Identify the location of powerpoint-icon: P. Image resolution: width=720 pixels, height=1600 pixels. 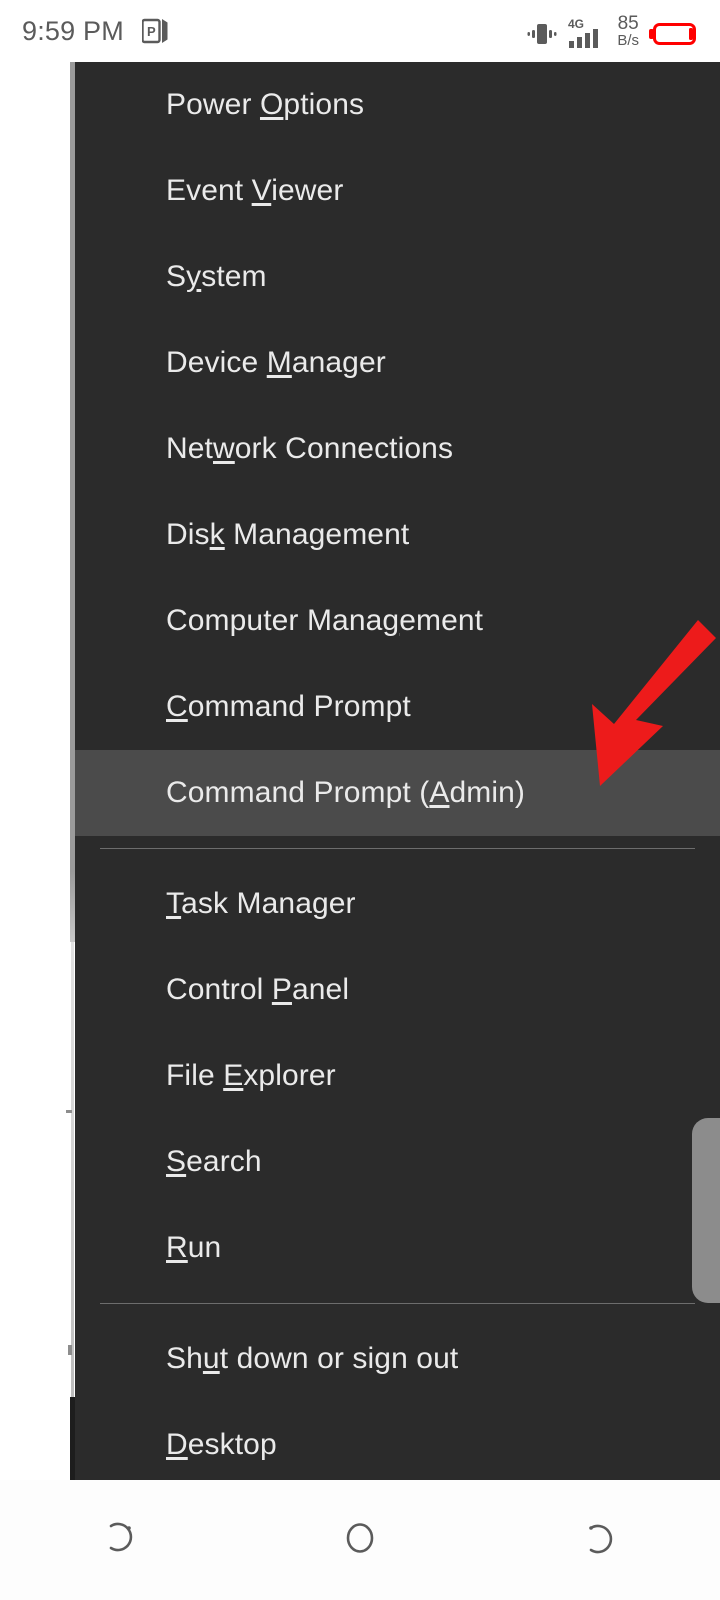
(154, 31).